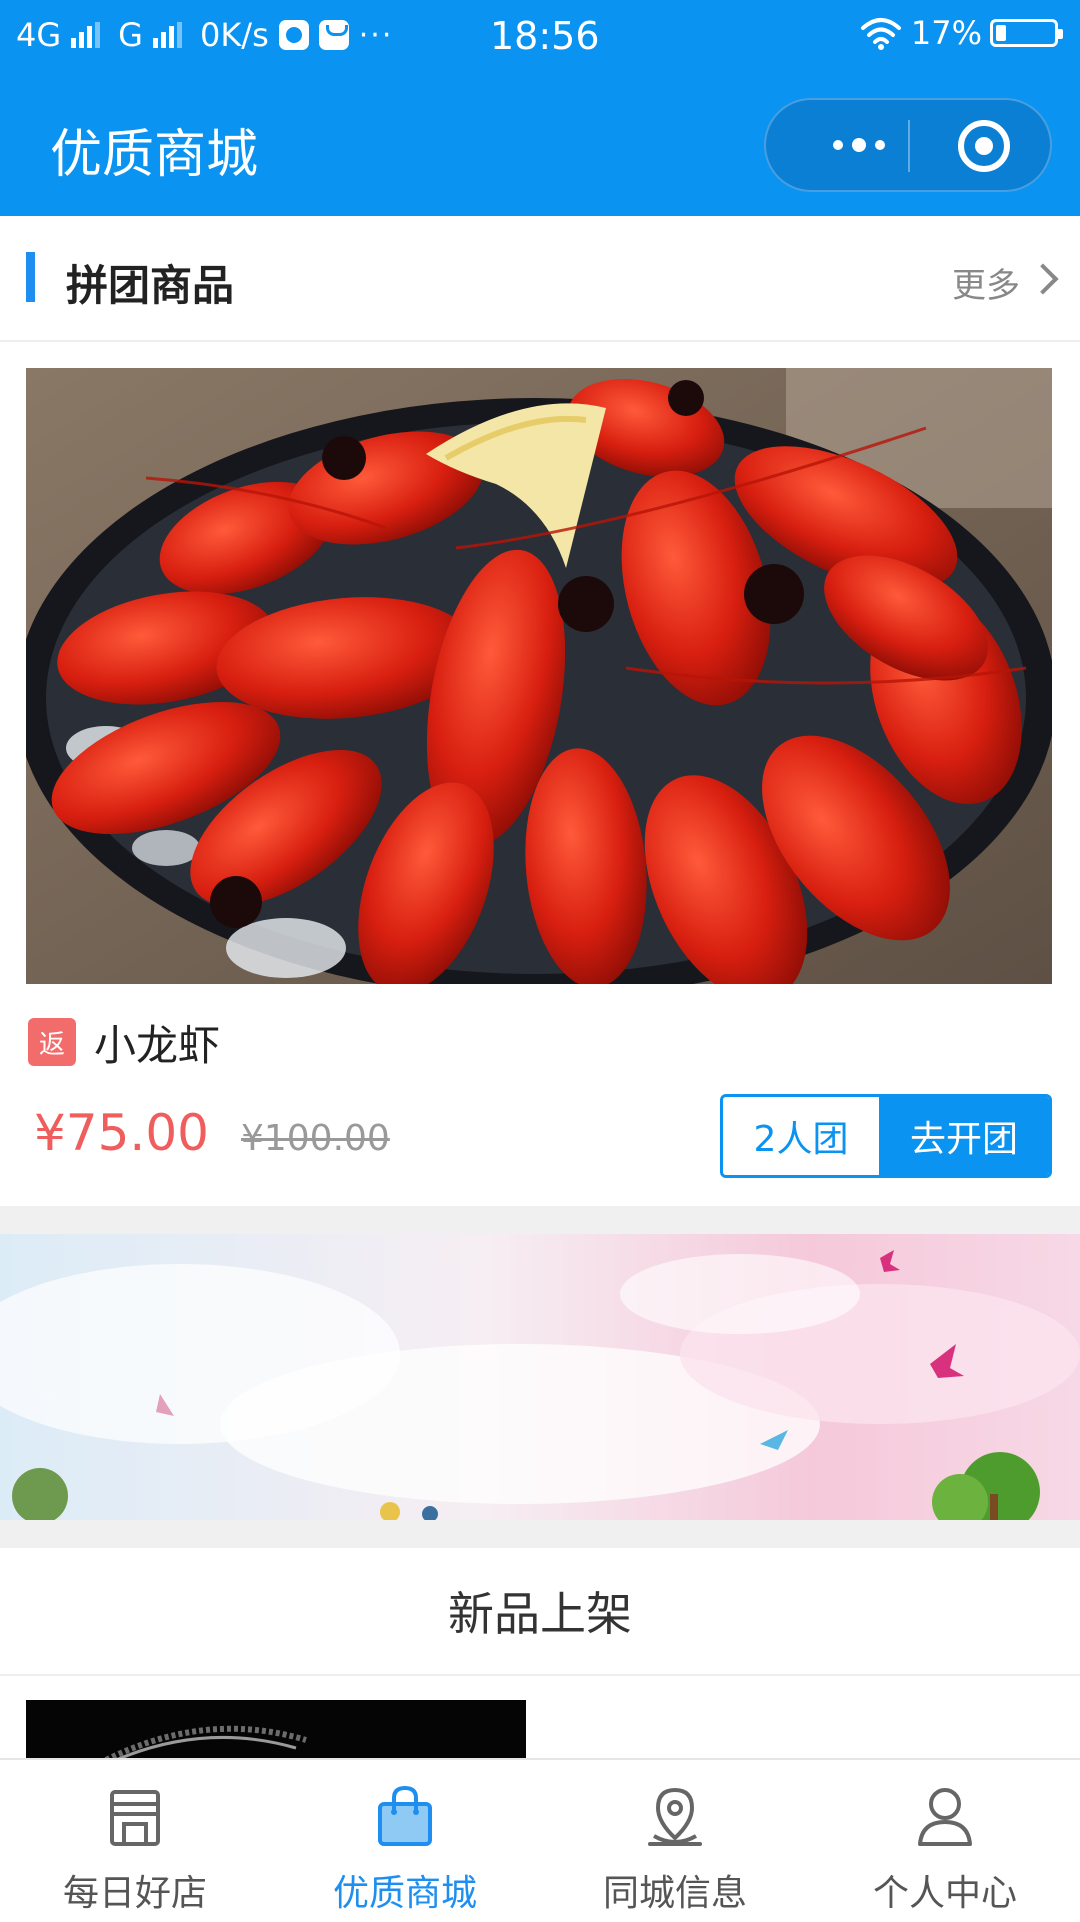 The height and width of the screenshot is (1922, 1080). What do you see at coordinates (986, 282) in the screenshot?
I see `more-link: 更多` at bounding box center [986, 282].